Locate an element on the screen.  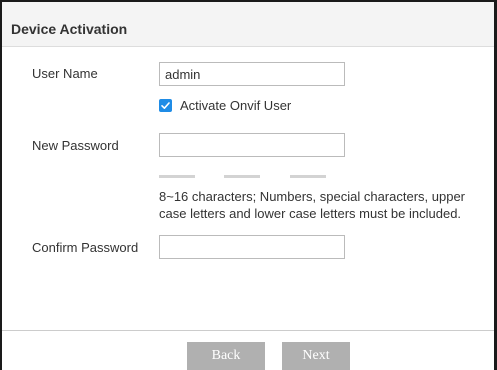
confirm-password-label: Confirm Password is located at coordinates (85, 247).